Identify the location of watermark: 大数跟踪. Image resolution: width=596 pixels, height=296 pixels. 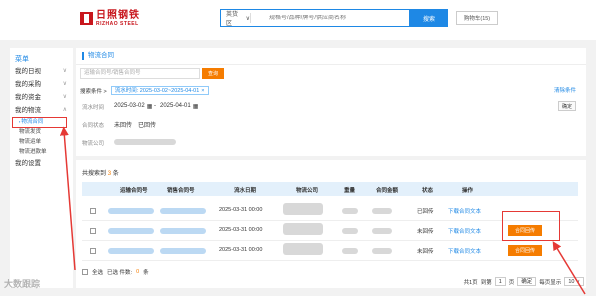
(22, 284).